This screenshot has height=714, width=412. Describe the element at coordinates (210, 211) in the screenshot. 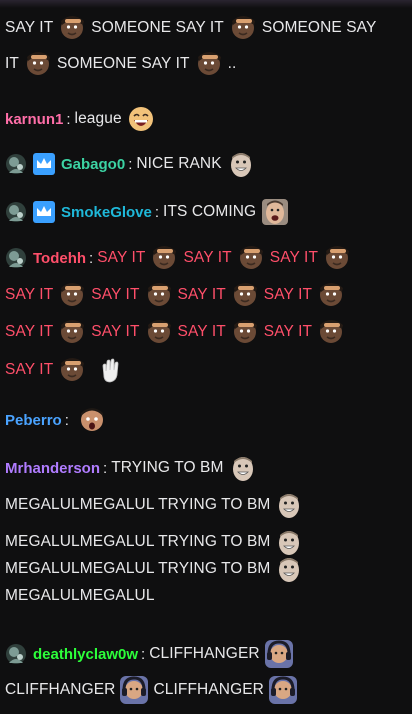

I see `message-text: ITS COMING` at that location.